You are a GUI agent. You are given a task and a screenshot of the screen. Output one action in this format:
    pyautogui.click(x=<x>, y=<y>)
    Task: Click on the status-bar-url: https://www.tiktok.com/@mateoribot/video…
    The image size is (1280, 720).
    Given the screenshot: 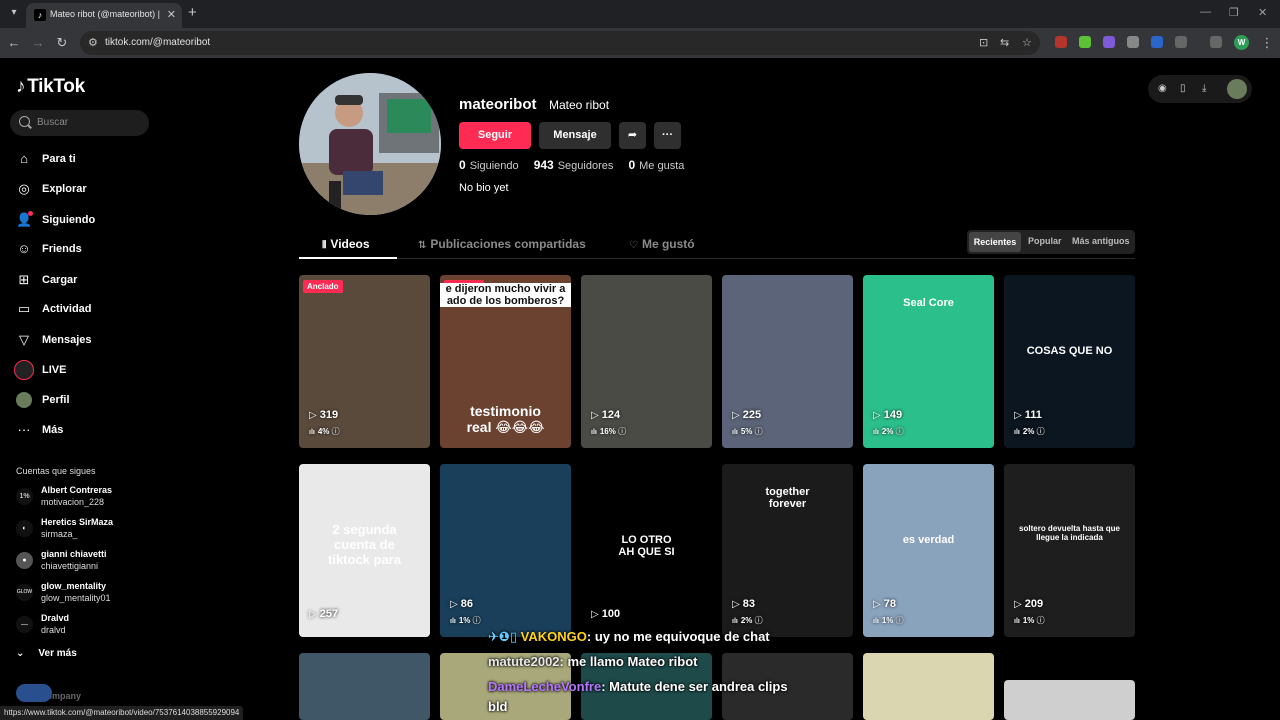 What is the action you would take?
    pyautogui.click(x=122, y=713)
    